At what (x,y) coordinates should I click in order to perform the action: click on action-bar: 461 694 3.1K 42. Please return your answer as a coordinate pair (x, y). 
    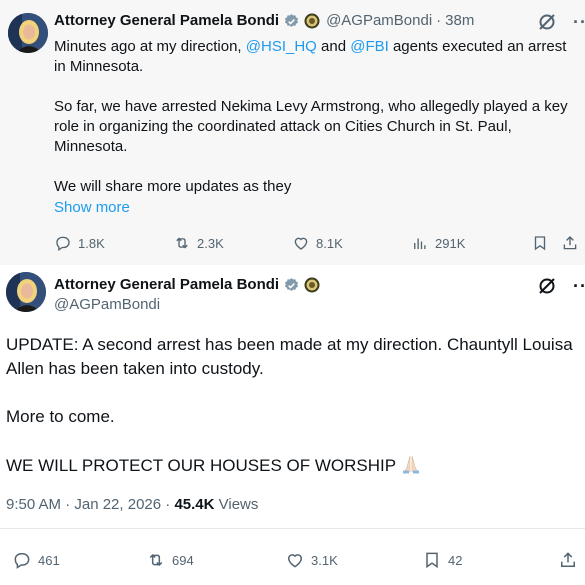
    Looking at the image, I should click on (292, 560).